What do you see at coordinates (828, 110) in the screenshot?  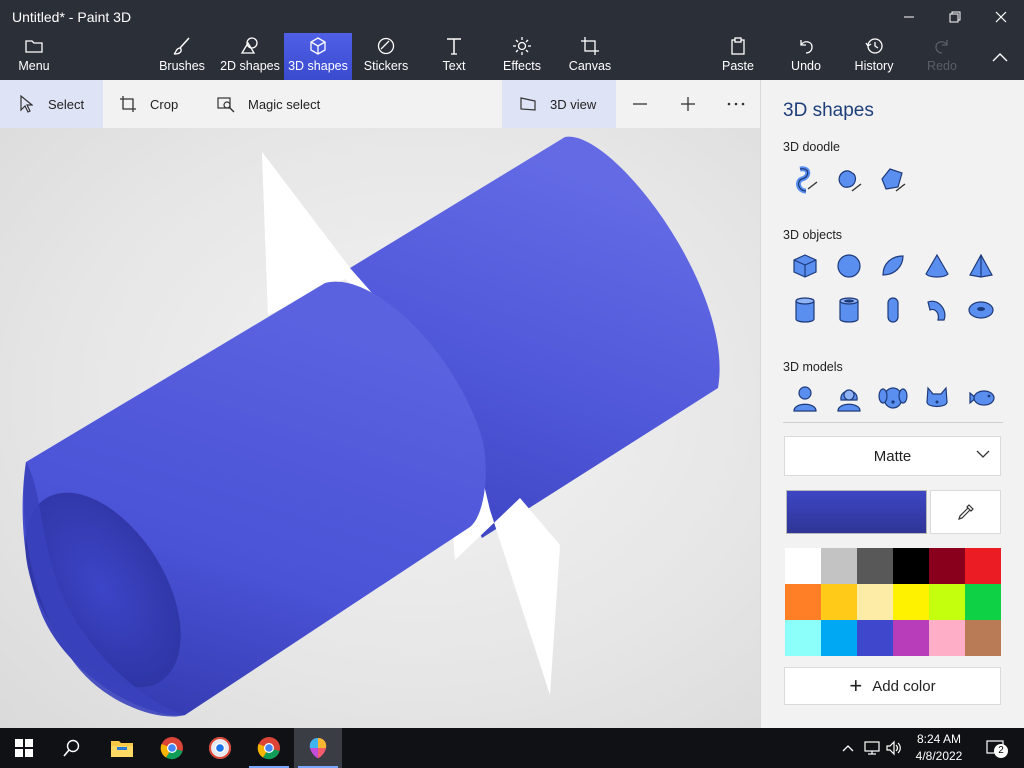 I see `panel-title: 3D shapes` at bounding box center [828, 110].